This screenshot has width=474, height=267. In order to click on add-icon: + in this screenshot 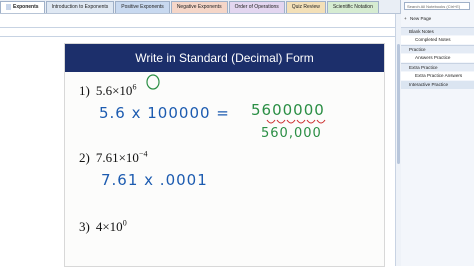, I will do `click(405, 18)`.